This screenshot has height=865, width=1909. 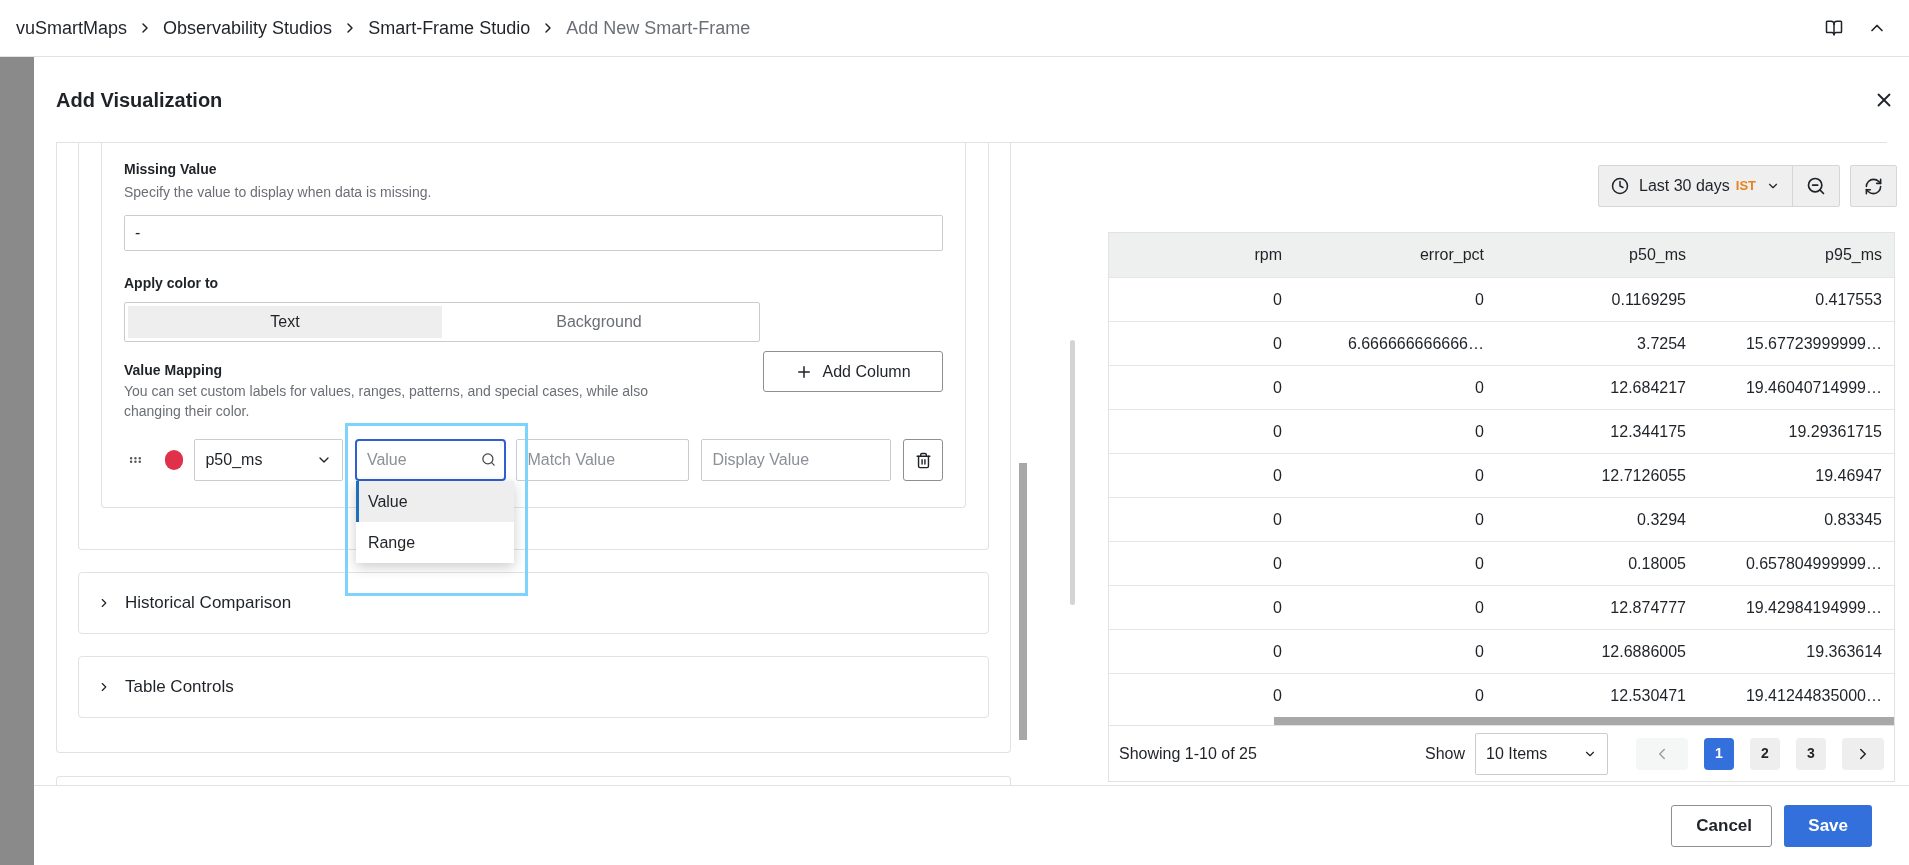 What do you see at coordinates (434, 501) in the screenshot?
I see `menu-item: Value` at bounding box center [434, 501].